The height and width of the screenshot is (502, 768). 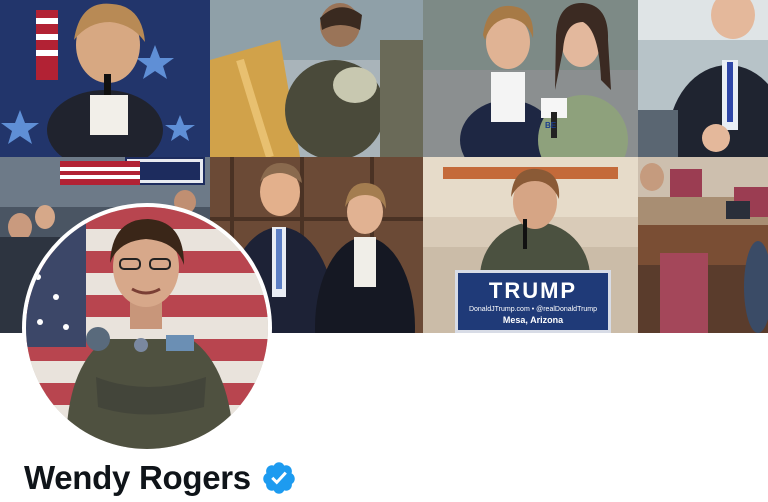 I want to click on rally-sign-headline: TRUMP, so click(x=533, y=290).